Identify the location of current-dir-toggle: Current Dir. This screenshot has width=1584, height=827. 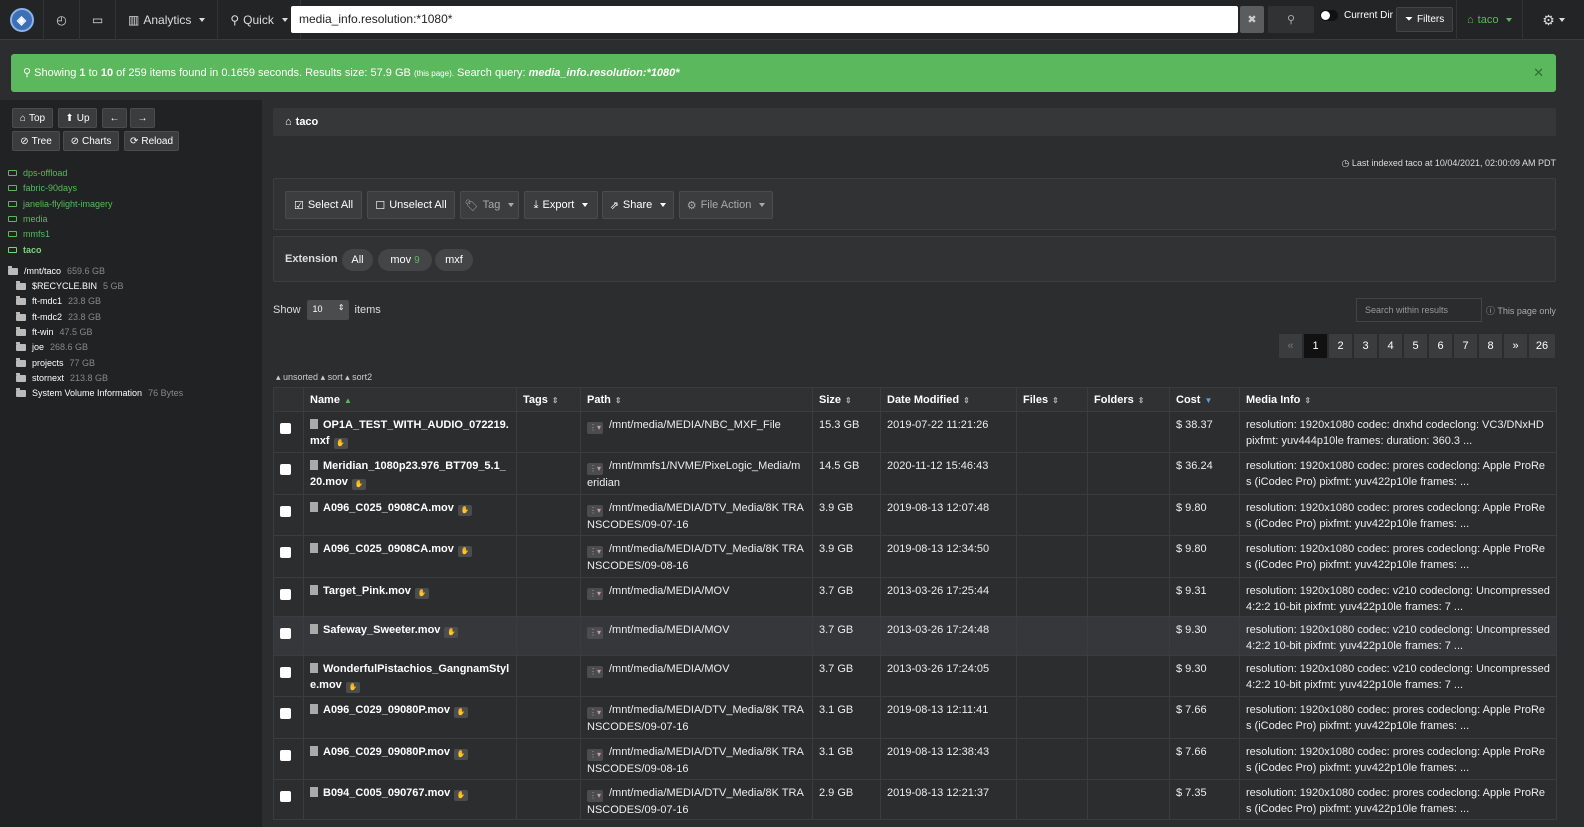
(1356, 15).